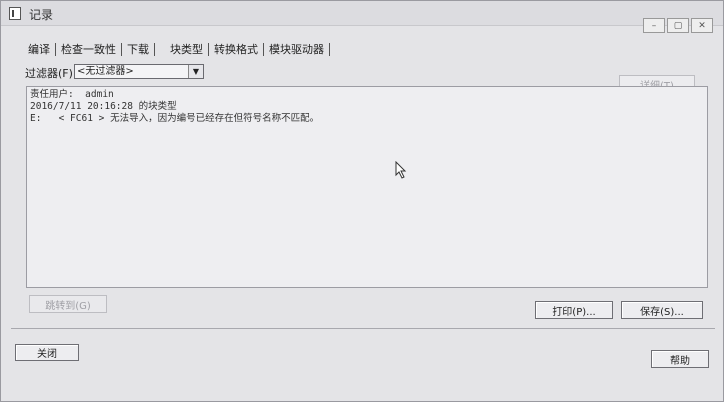  What do you see at coordinates (236, 49) in the screenshot?
I see `tab-convert-format: 转换格式` at bounding box center [236, 49].